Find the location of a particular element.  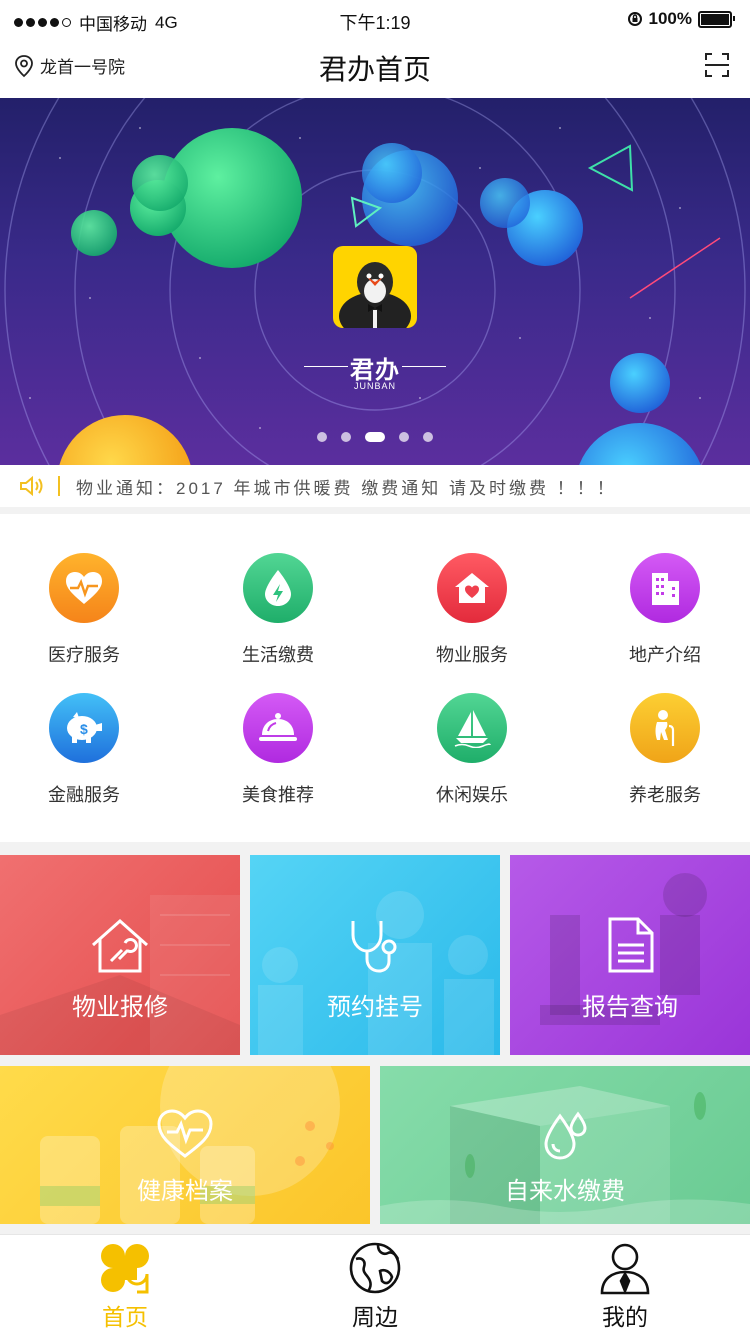

tab-bar: 首页 周边 我的 is located at coordinates (375, 1284).